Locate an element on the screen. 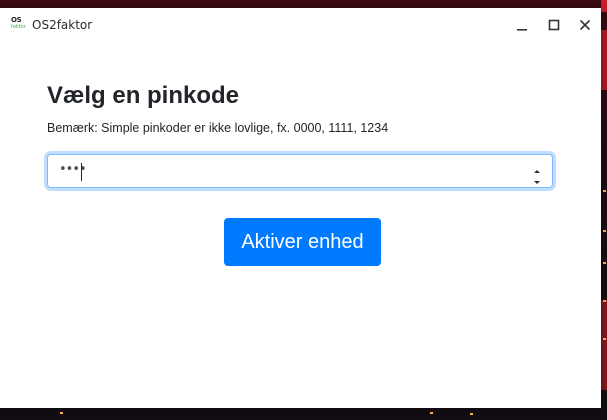 Image resolution: width=607 pixels, height=420 pixels. minimize-button is located at coordinates (522, 25).